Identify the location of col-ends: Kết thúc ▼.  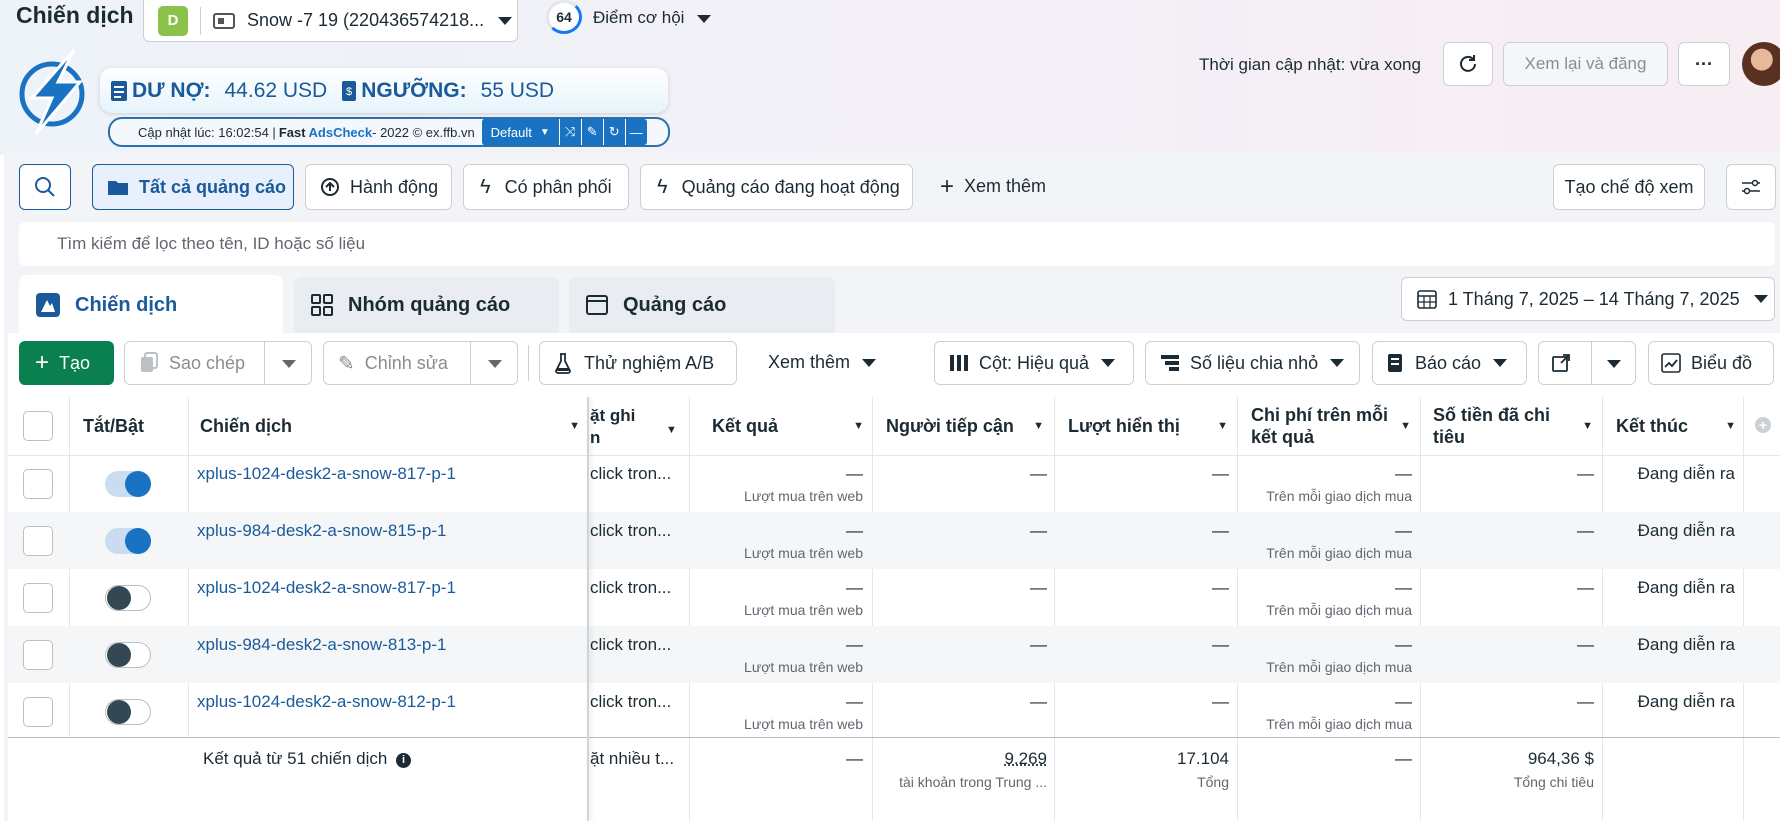
(1676, 426).